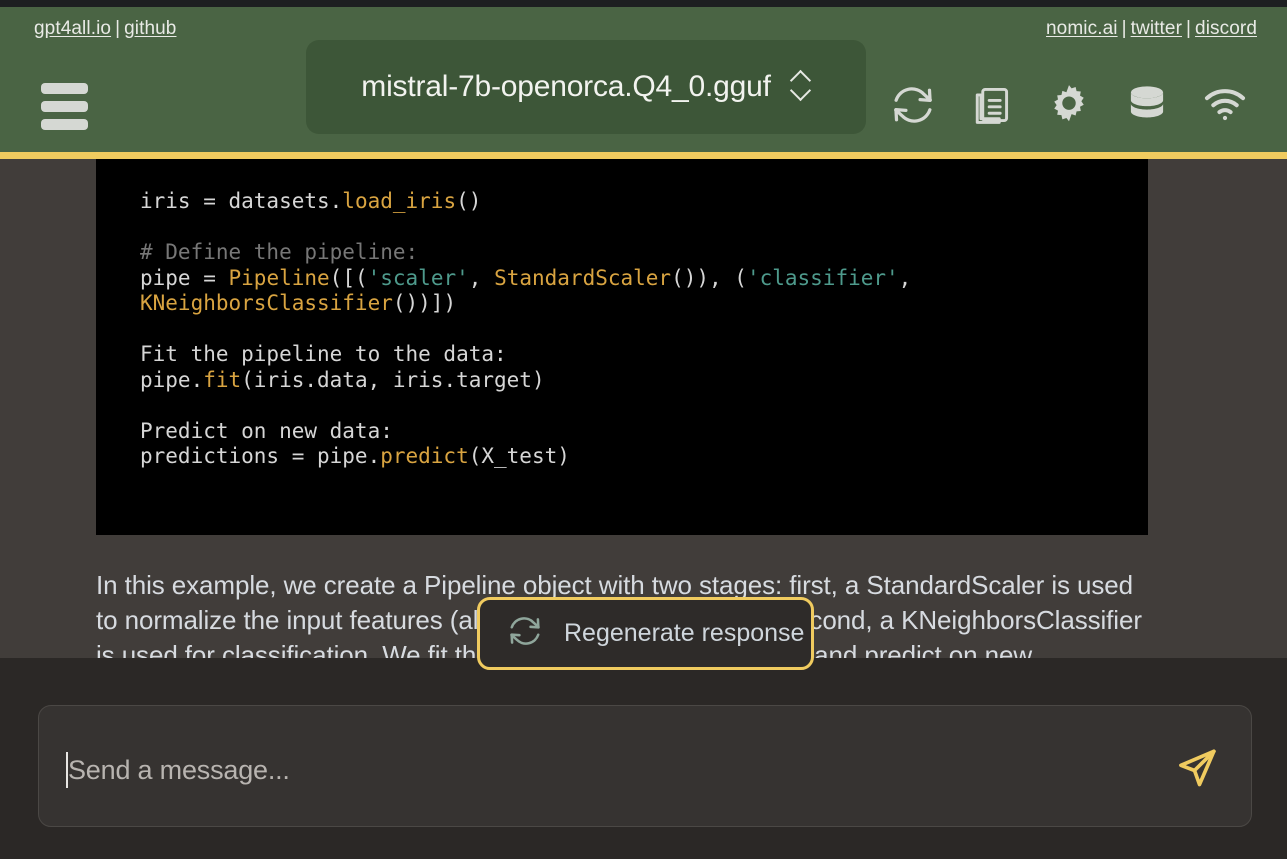  What do you see at coordinates (266, 430) in the screenshot?
I see `code-token: Predict on new data:` at bounding box center [266, 430].